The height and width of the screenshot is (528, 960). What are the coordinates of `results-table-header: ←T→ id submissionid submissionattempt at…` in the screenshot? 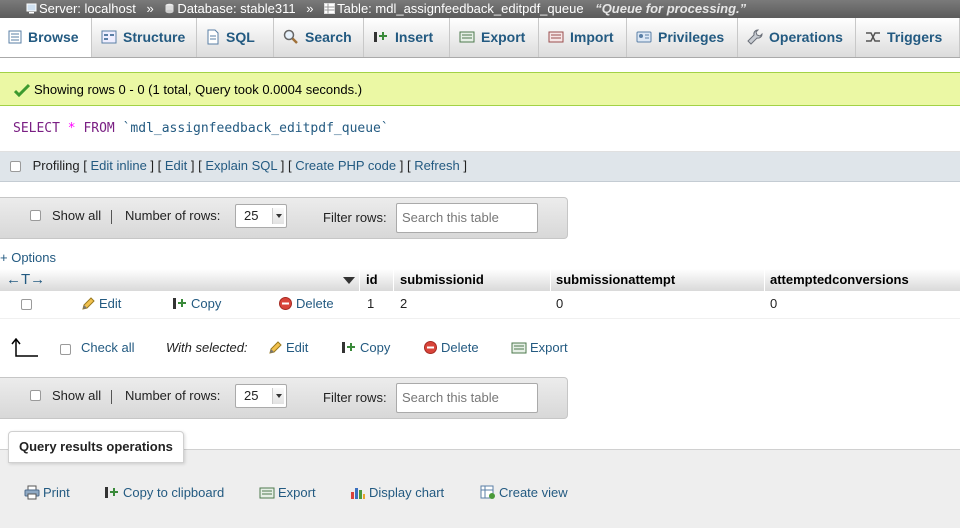 It's located at (480, 280).